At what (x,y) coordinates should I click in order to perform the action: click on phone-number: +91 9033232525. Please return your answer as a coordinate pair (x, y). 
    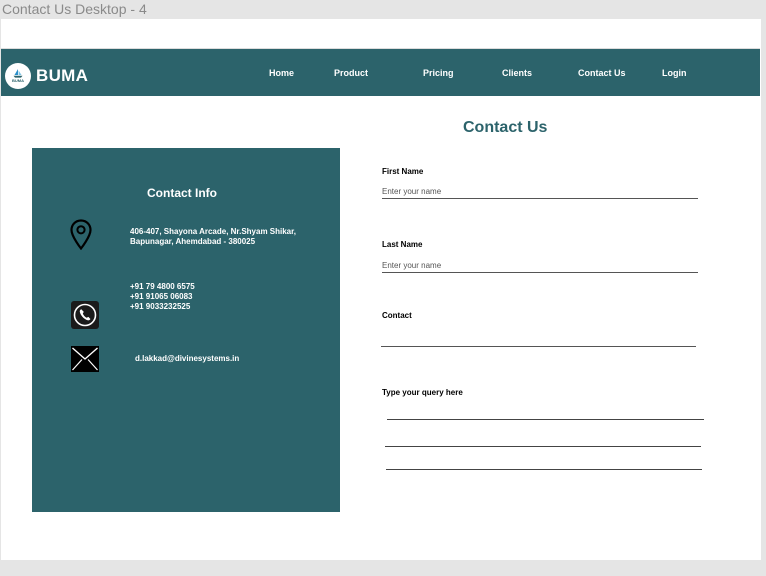
    Looking at the image, I should click on (162, 307).